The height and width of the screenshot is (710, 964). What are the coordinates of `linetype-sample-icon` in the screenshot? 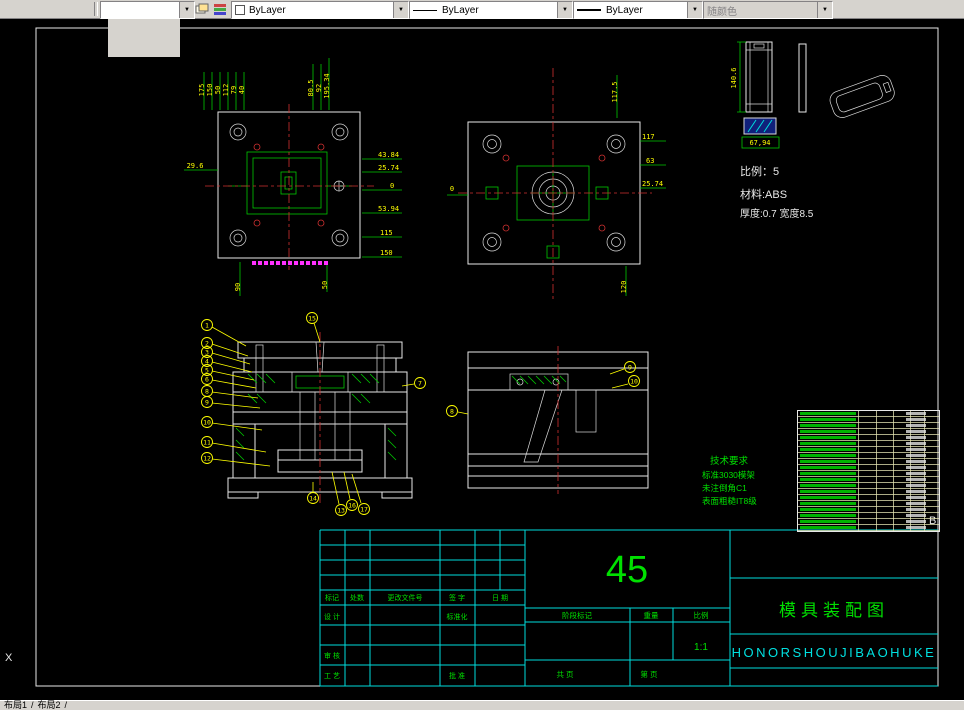 It's located at (425, 10).